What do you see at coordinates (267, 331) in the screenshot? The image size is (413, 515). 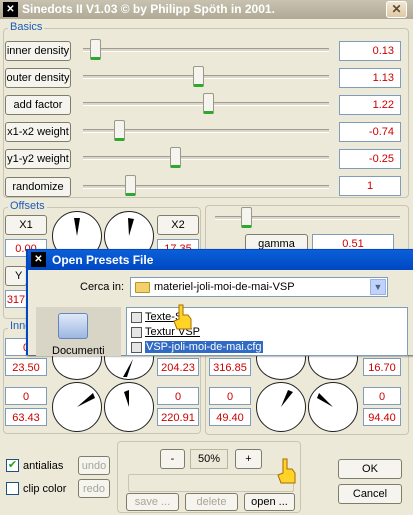 I see `file-list: Texte-S Textur VSP VSP-joli-moi-de-mai.cfg` at bounding box center [267, 331].